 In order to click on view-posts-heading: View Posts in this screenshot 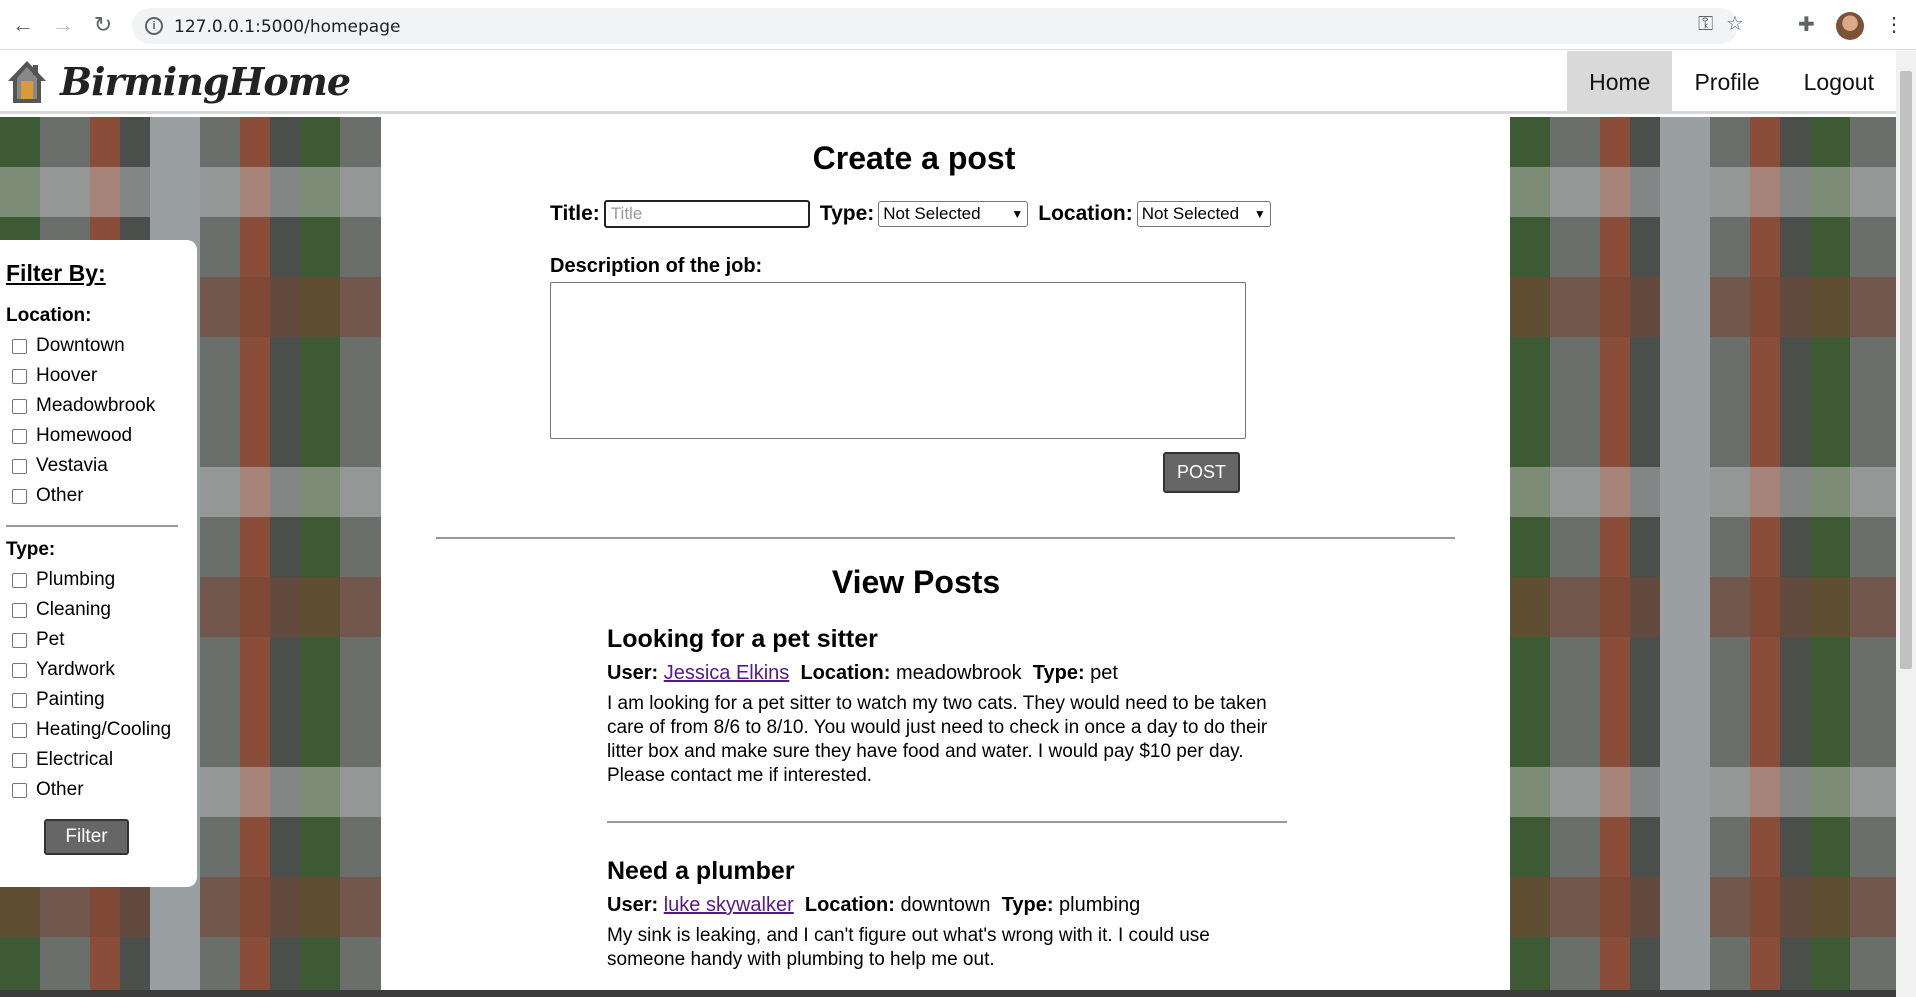, I will do `click(916, 582)`.